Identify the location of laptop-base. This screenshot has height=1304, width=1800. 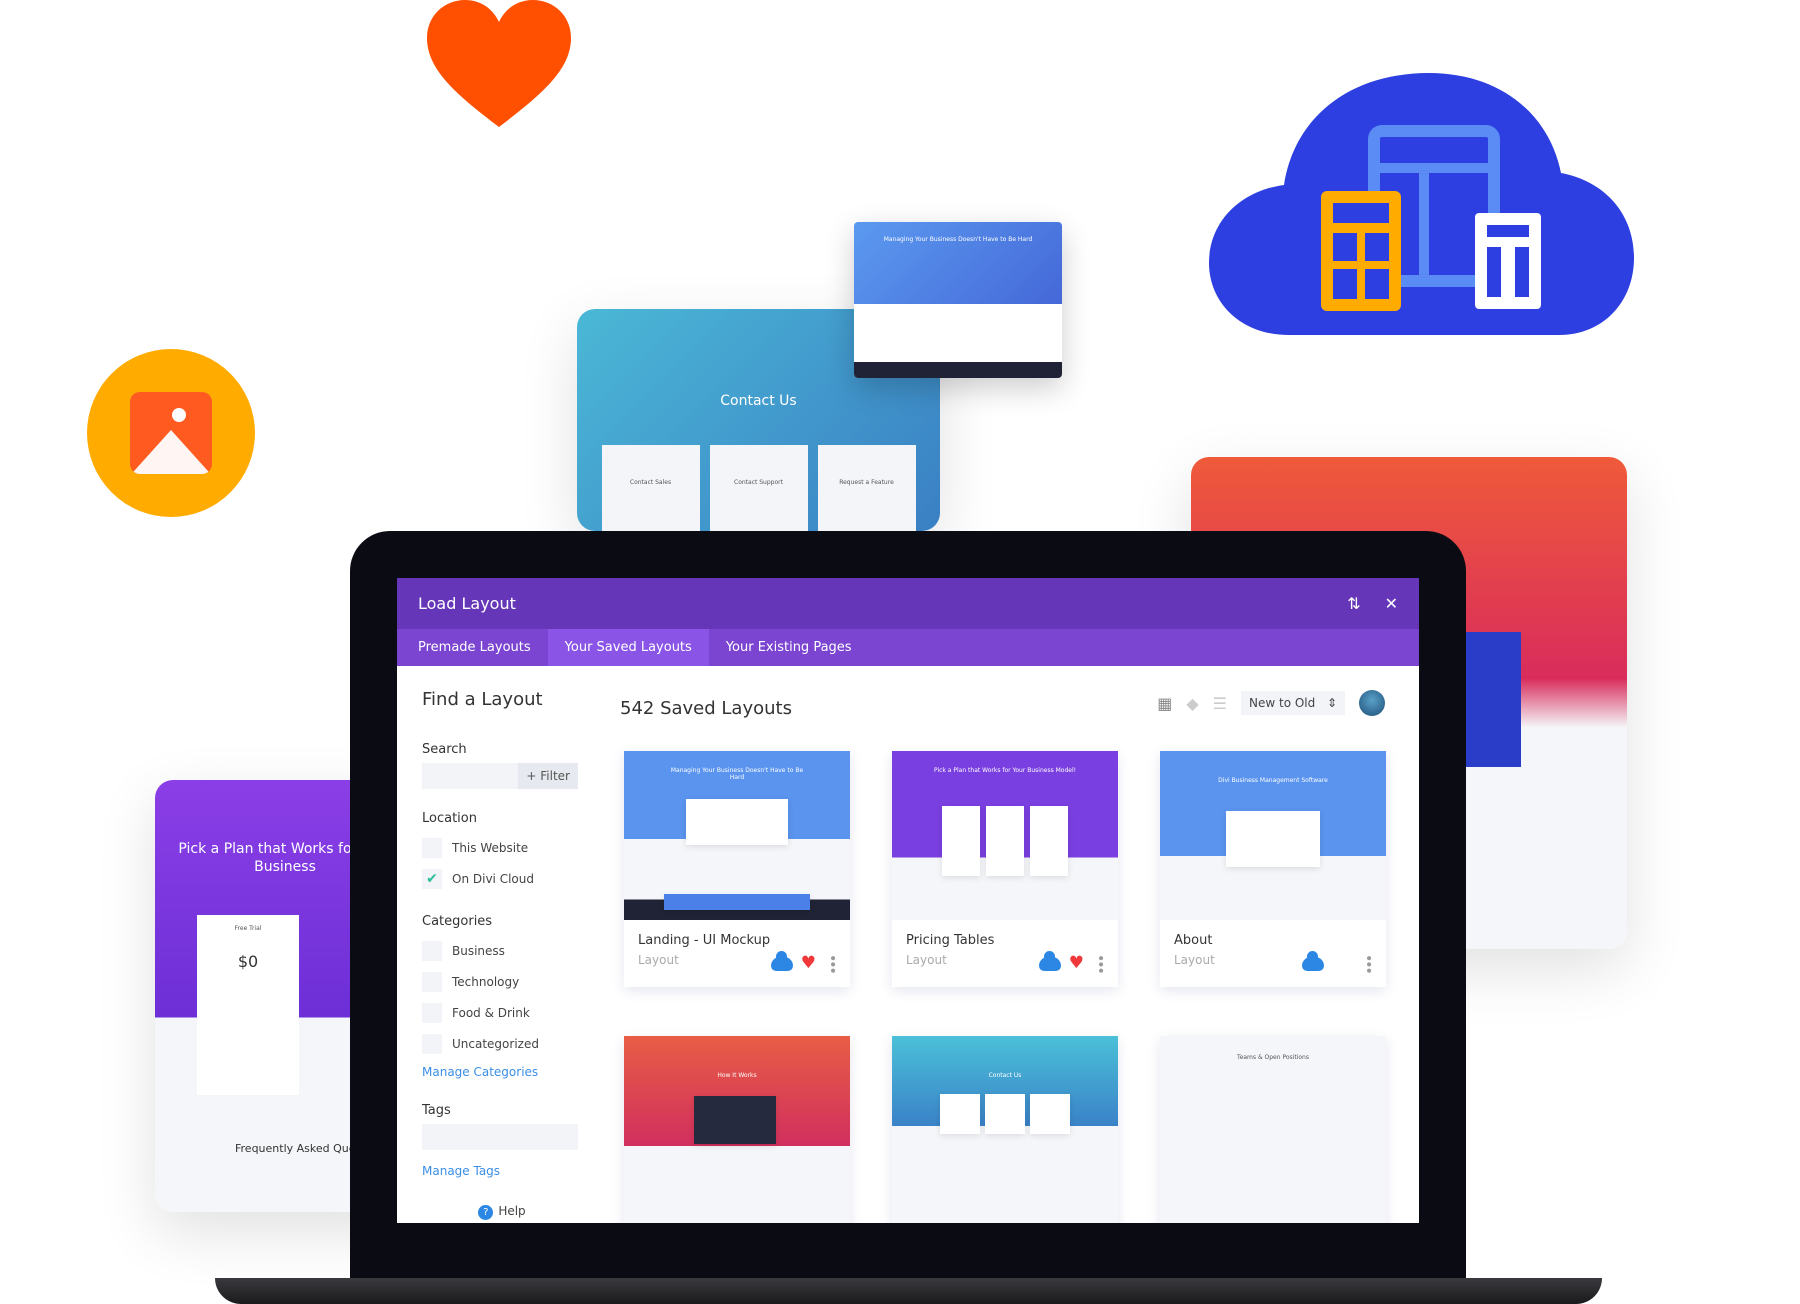
(908, 1291).